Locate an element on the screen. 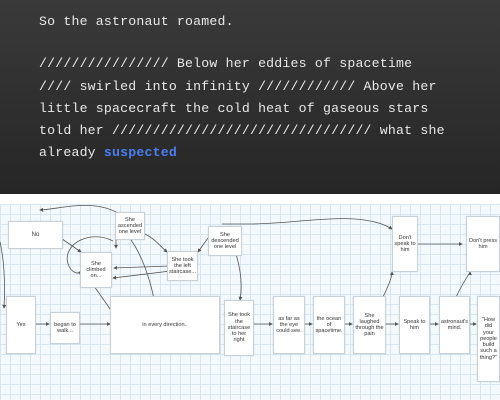 This screenshot has height=400, width=500. flow-node: astronaut's mind. is located at coordinates (454, 325).